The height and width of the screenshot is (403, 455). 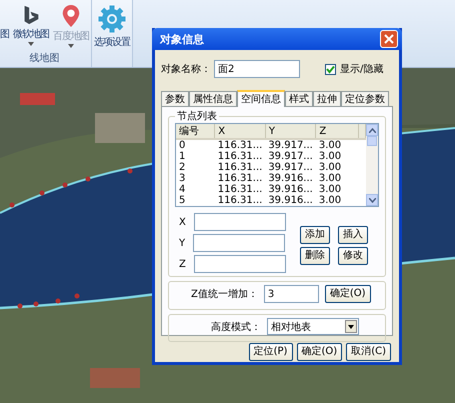 I want to click on tab: 定位参数, so click(x=365, y=98).